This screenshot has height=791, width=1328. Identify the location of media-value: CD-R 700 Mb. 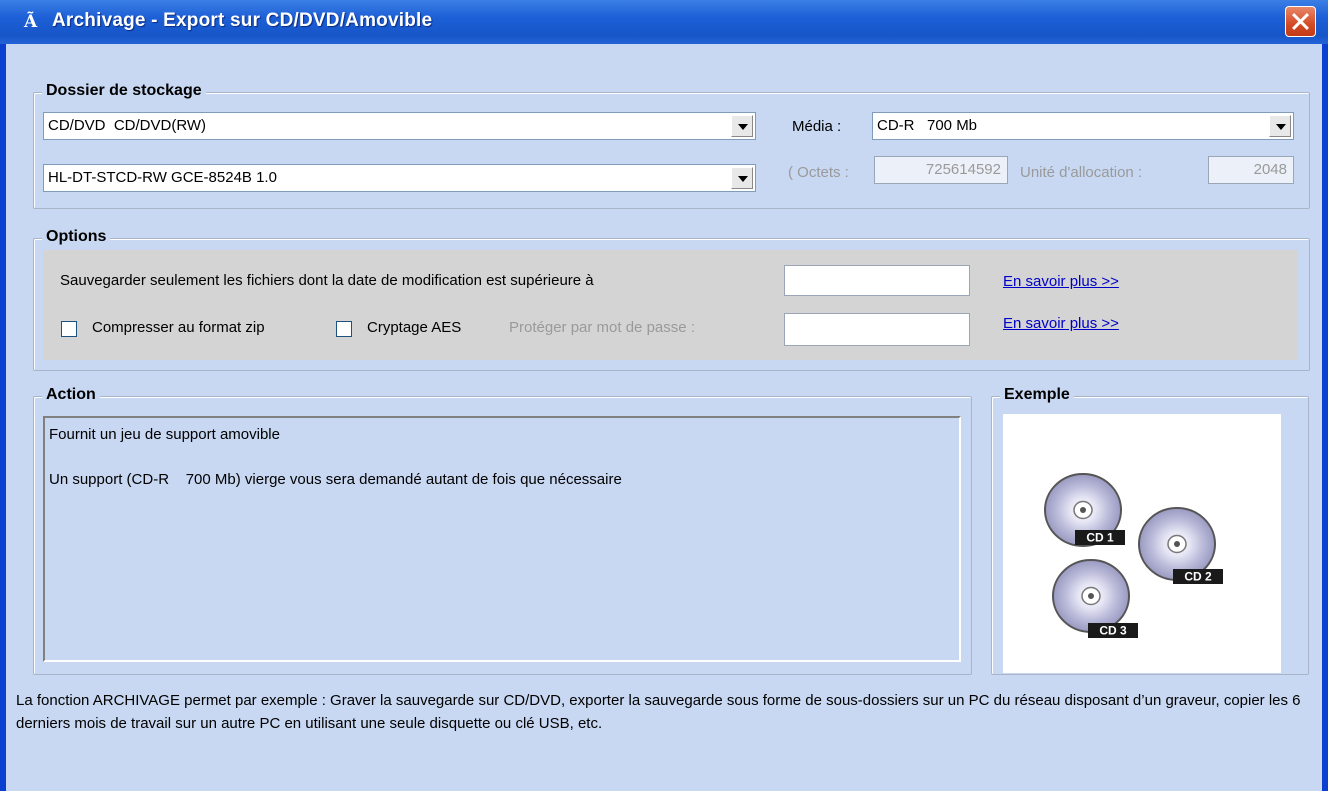
(927, 125).